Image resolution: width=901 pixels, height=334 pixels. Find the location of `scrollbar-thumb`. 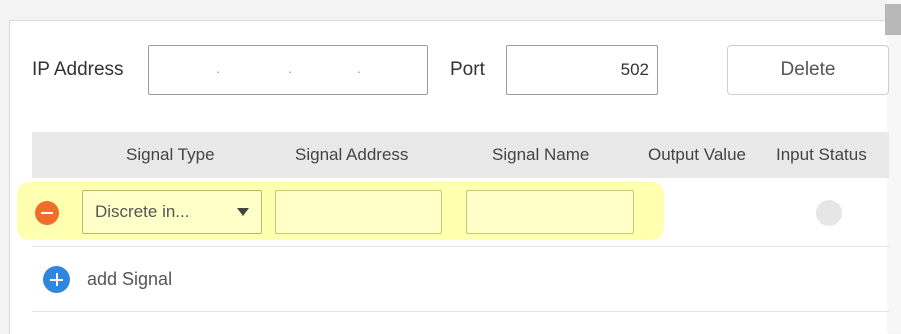

scrollbar-thumb is located at coordinates (893, 19).